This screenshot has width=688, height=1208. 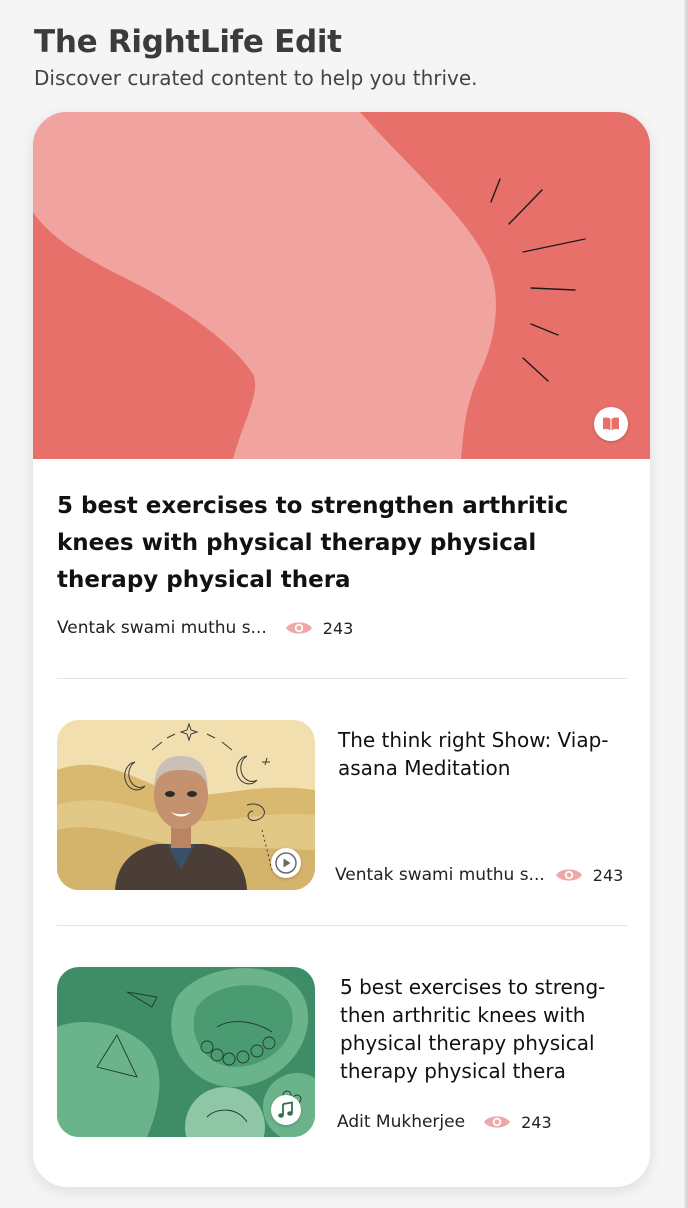 I want to click on list-item-meta: Adit Mukherjee 243, so click(x=444, y=1122).